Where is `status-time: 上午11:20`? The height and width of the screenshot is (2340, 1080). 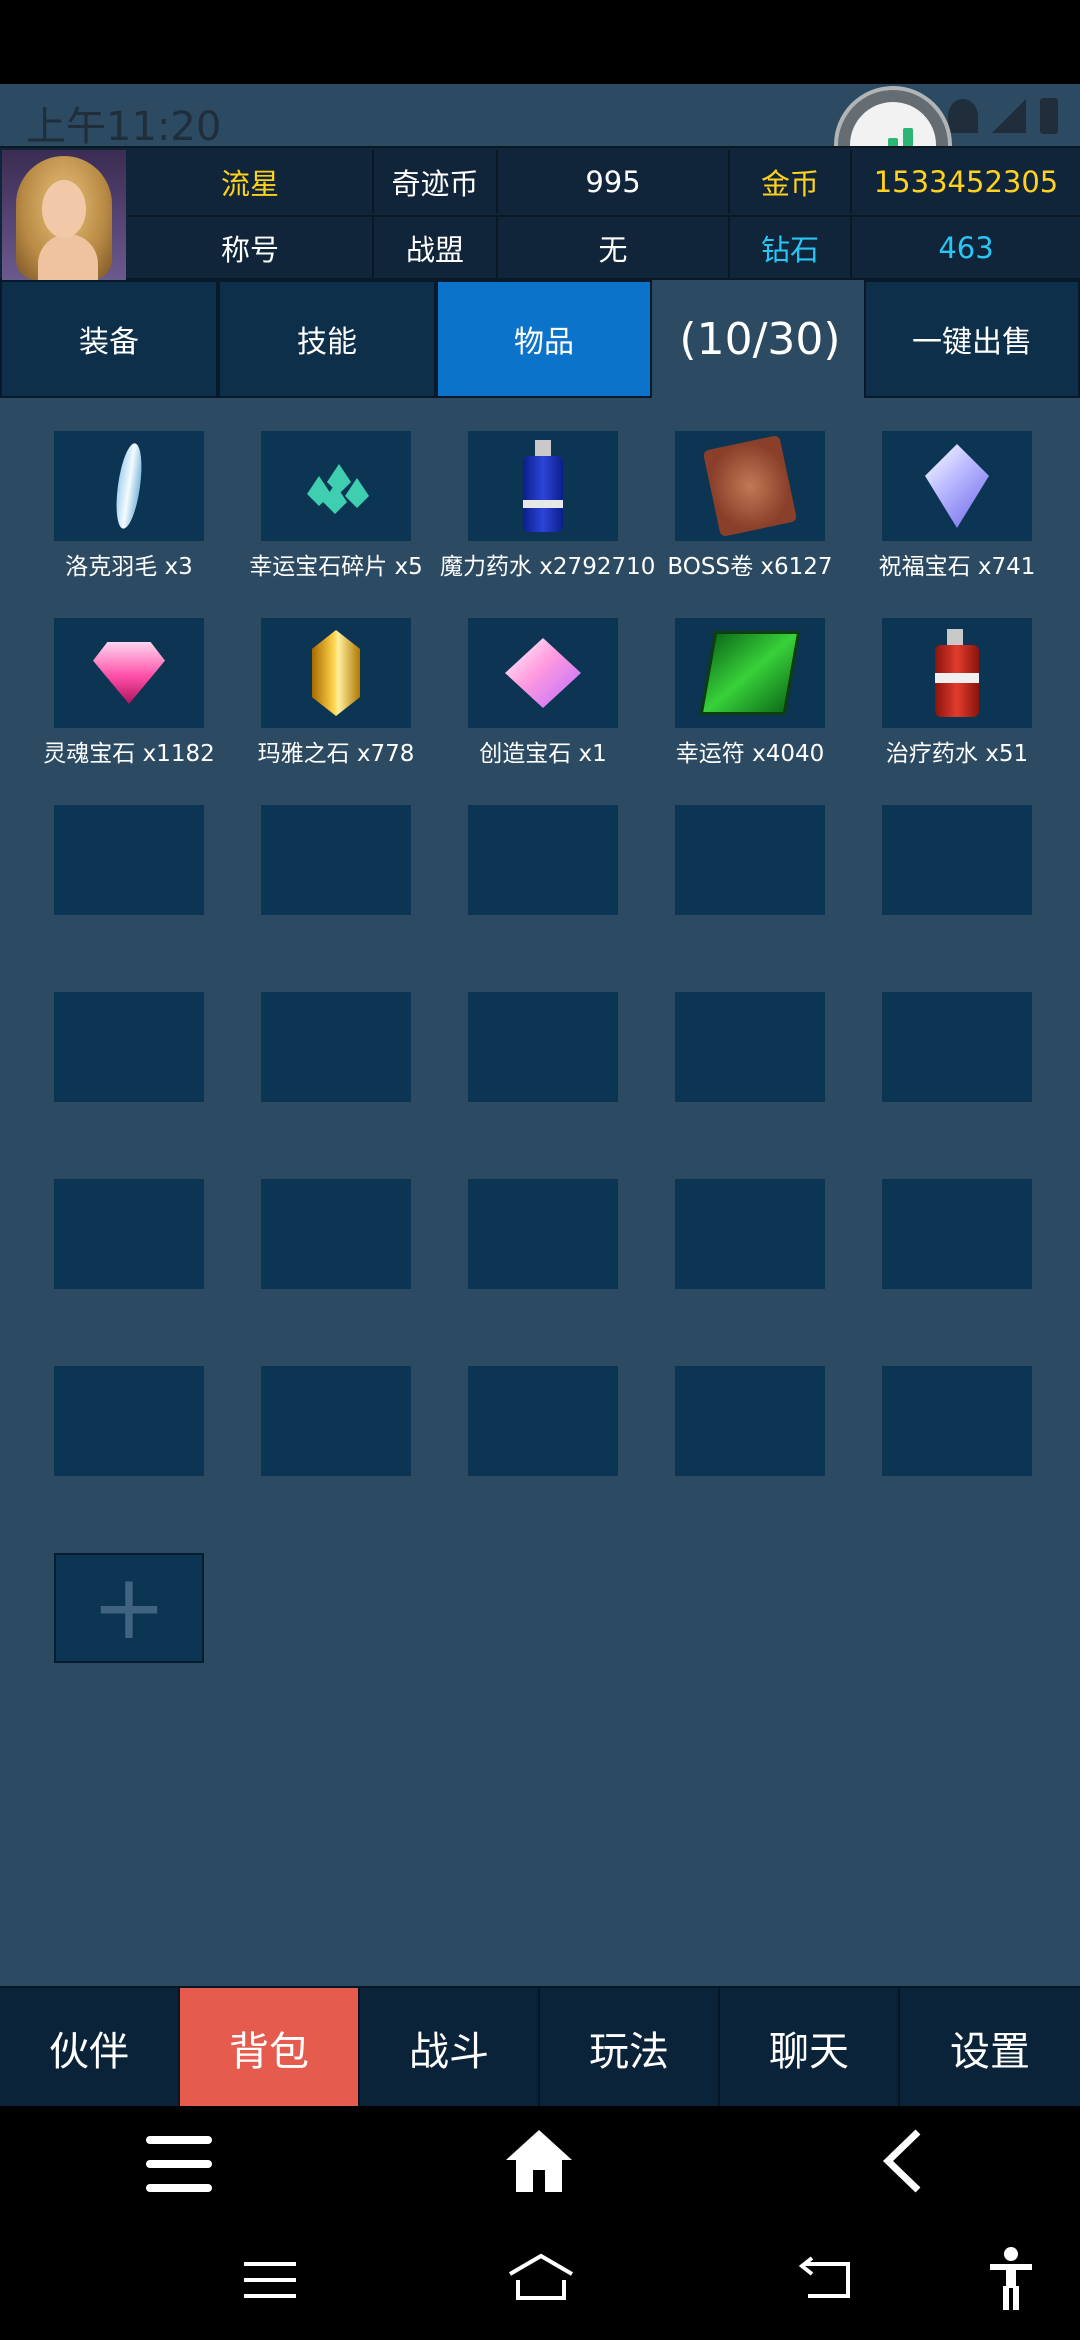
status-time: 上午11:20 is located at coordinates (124, 127).